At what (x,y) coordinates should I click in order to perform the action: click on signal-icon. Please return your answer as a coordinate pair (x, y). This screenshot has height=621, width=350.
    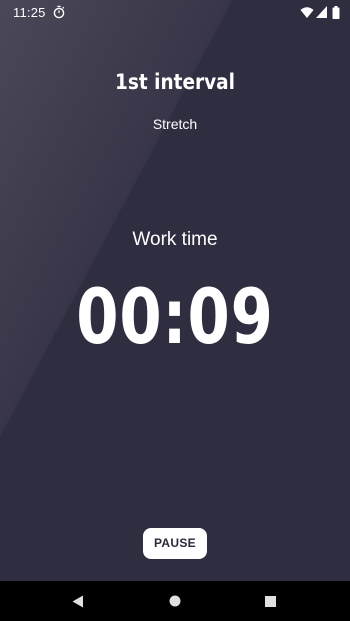
    Looking at the image, I should click on (321, 12).